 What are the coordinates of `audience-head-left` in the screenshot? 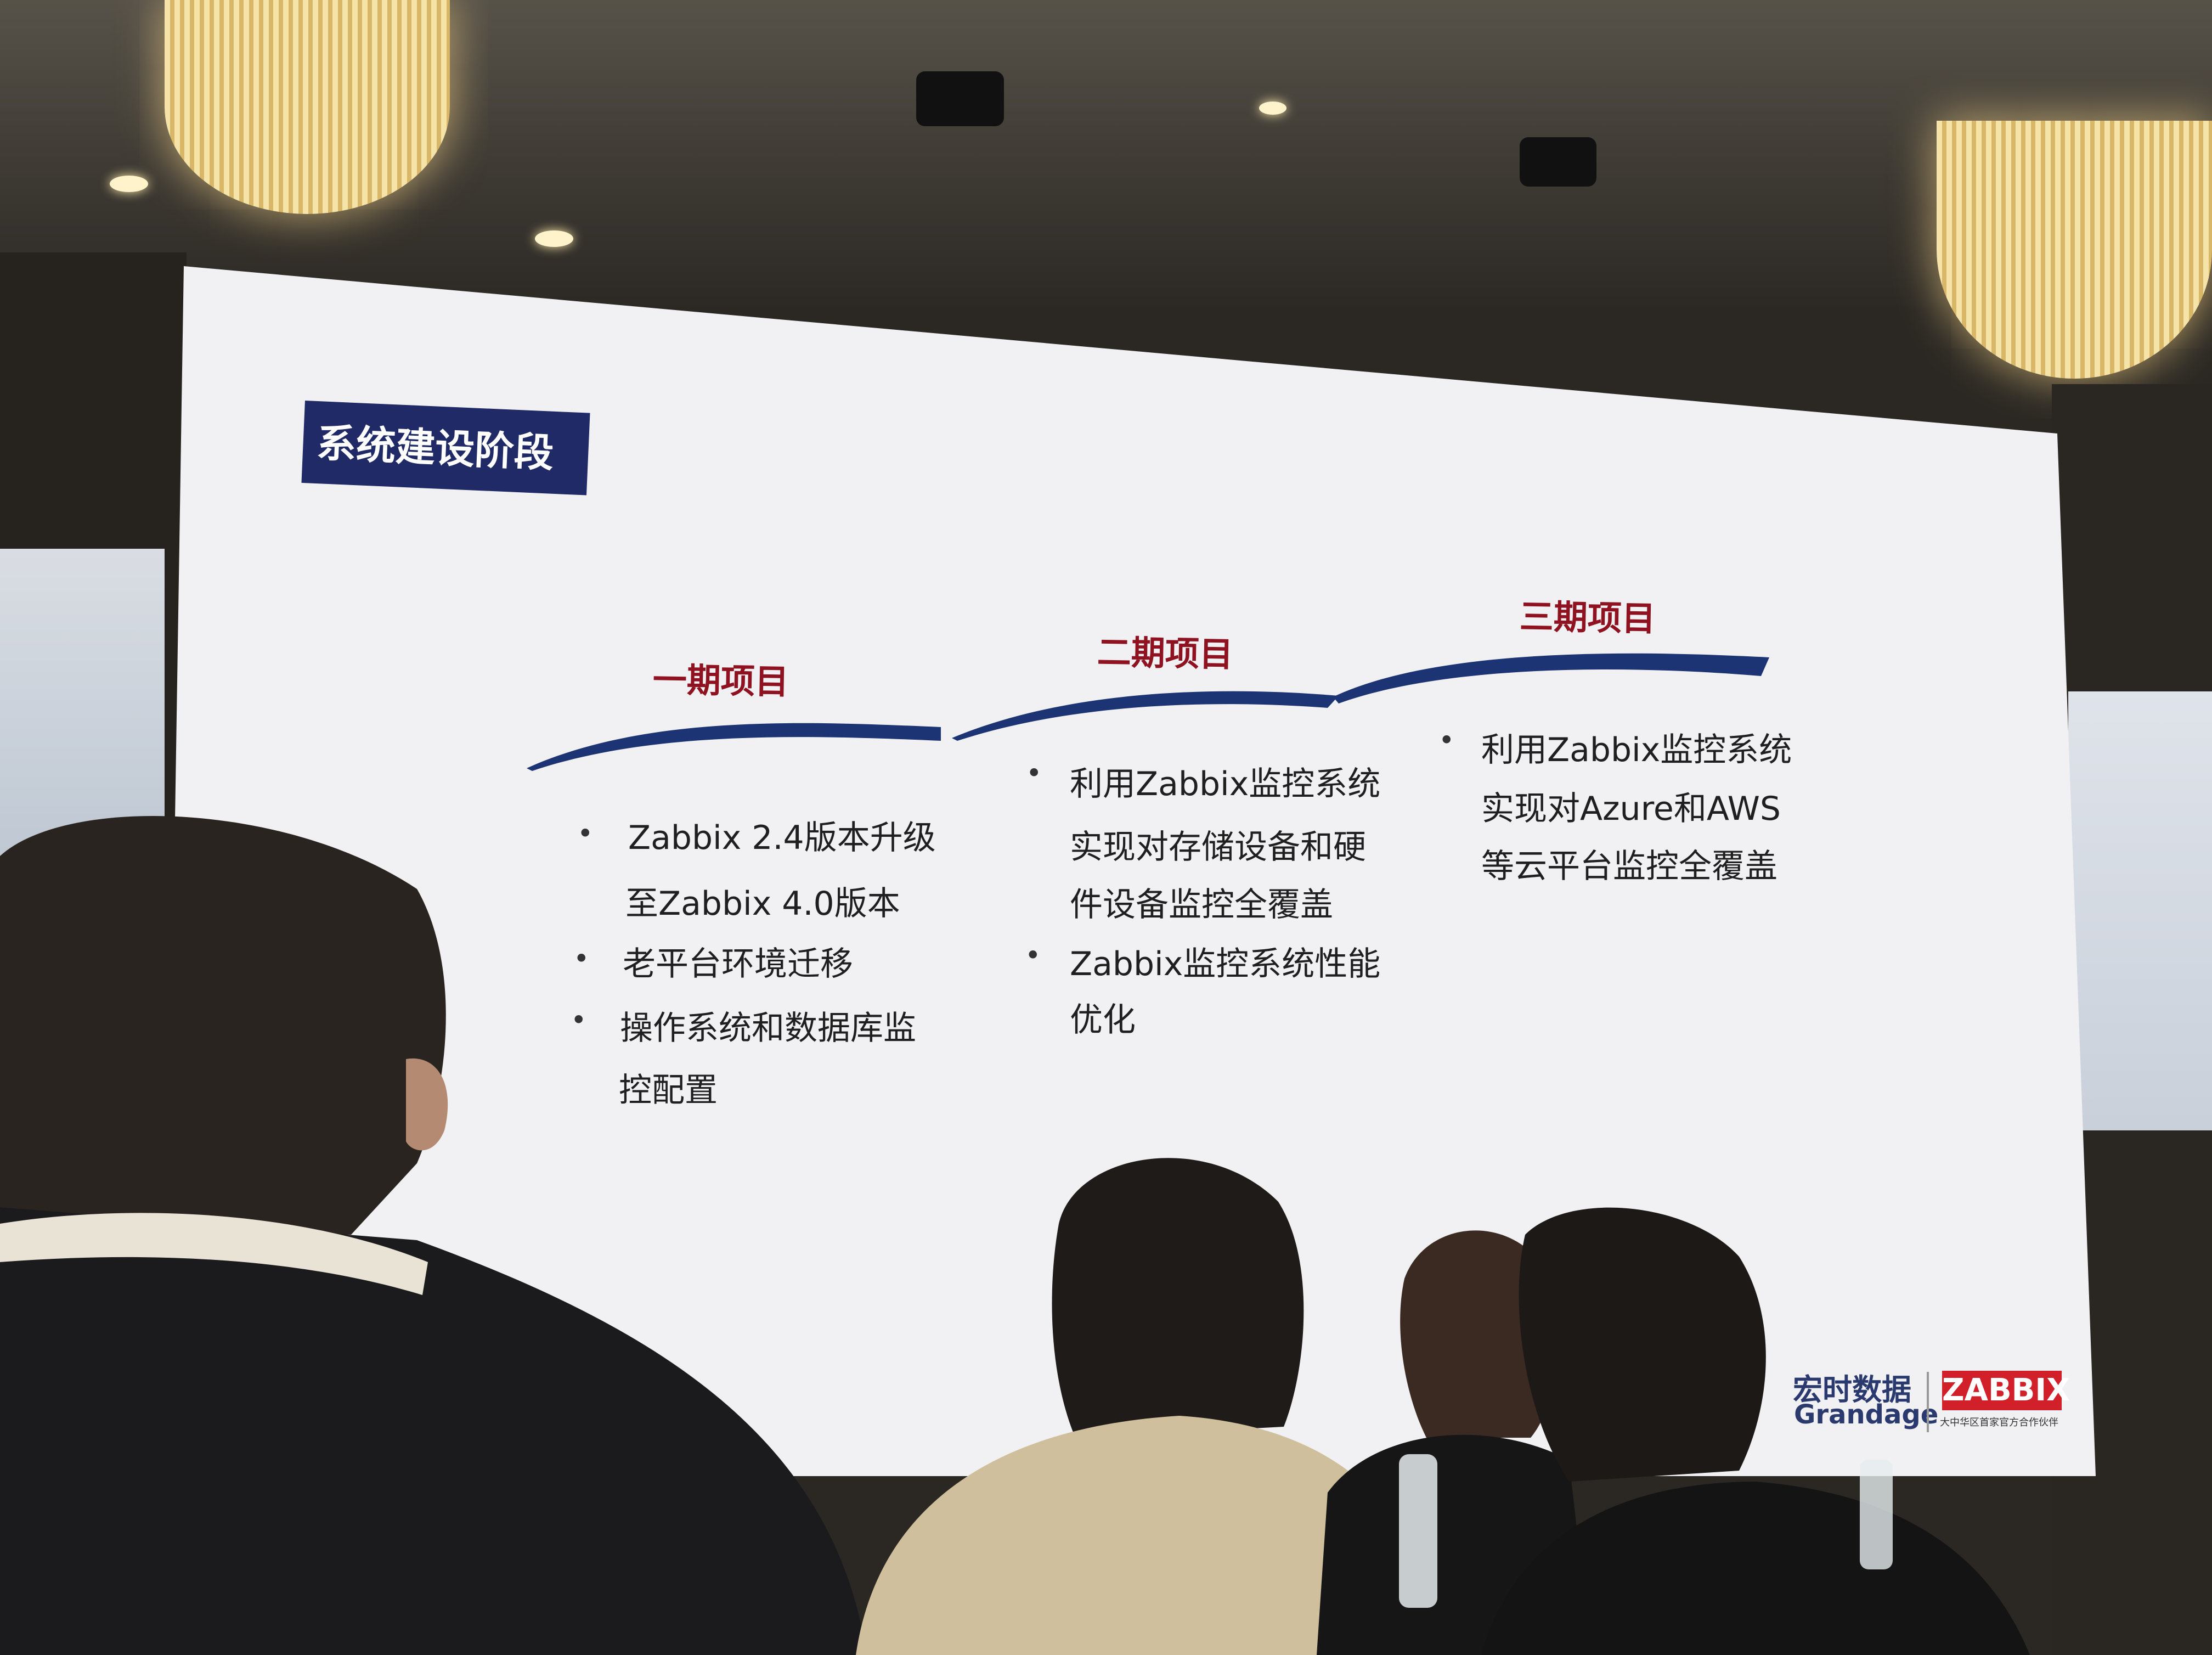 It's located at (223, 1025).